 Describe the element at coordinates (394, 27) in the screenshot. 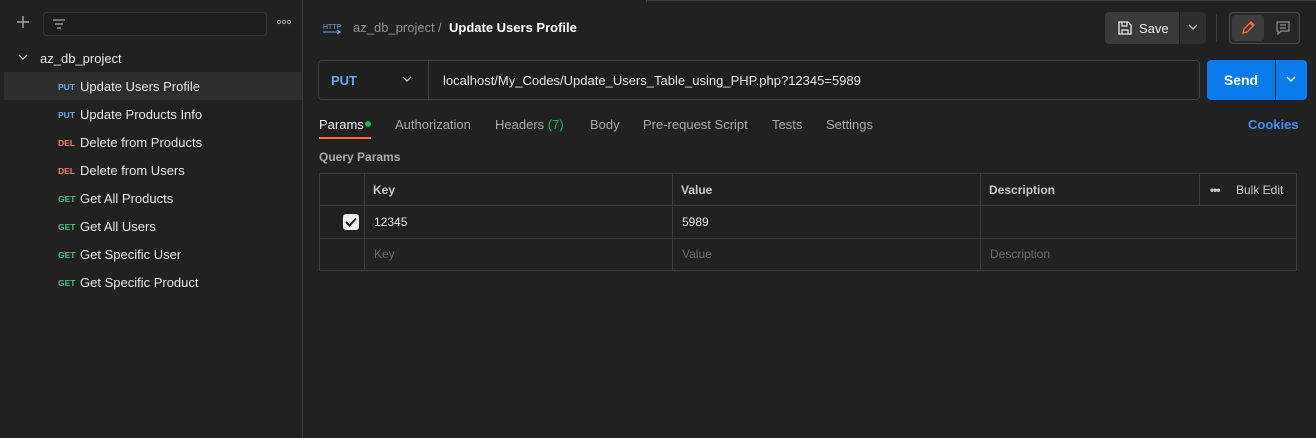

I see `breadcrumb-project: az_db_project` at that location.